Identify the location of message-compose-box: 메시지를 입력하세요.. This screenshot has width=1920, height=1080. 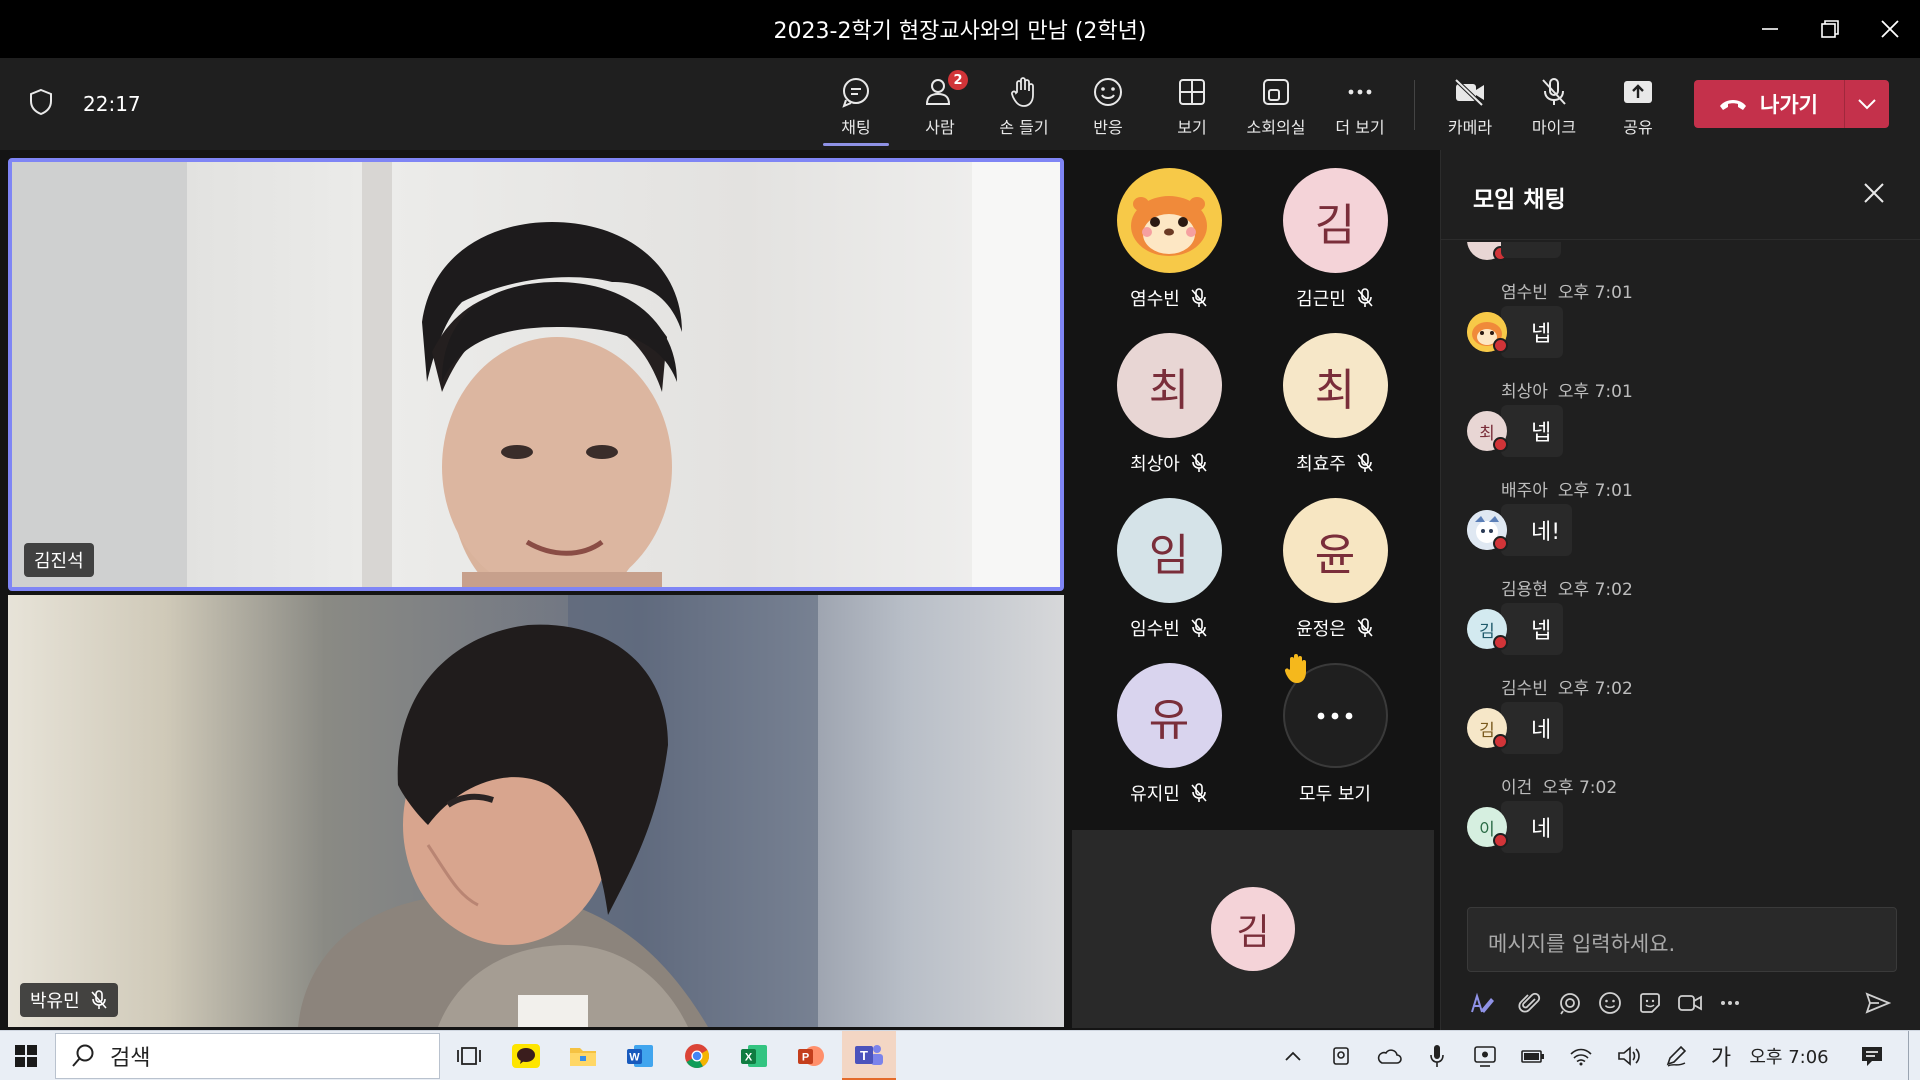
(1682, 939).